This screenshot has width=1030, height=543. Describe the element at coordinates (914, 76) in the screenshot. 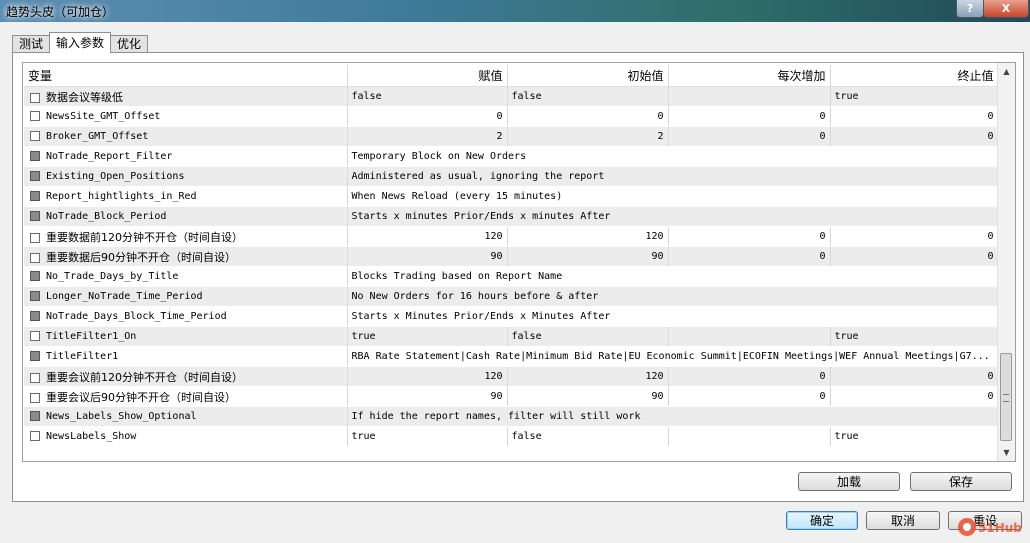

I see `header-stop: 终止值` at that location.